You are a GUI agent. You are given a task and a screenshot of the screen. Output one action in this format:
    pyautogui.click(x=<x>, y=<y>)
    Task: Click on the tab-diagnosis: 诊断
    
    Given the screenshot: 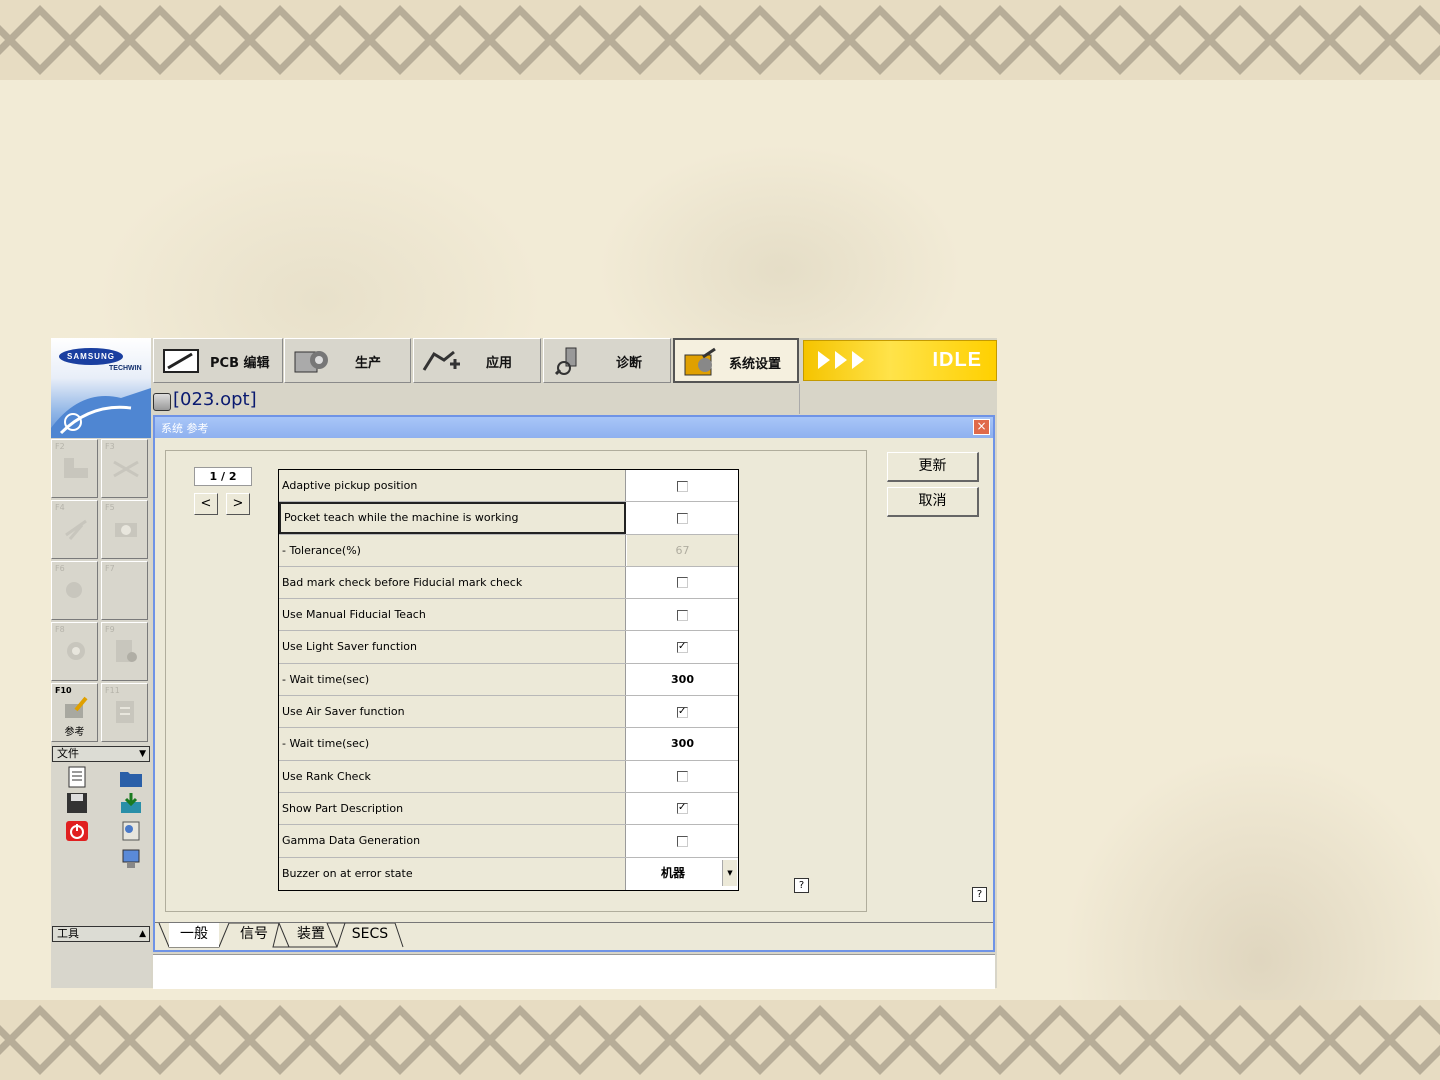 What is the action you would take?
    pyautogui.click(x=607, y=360)
    